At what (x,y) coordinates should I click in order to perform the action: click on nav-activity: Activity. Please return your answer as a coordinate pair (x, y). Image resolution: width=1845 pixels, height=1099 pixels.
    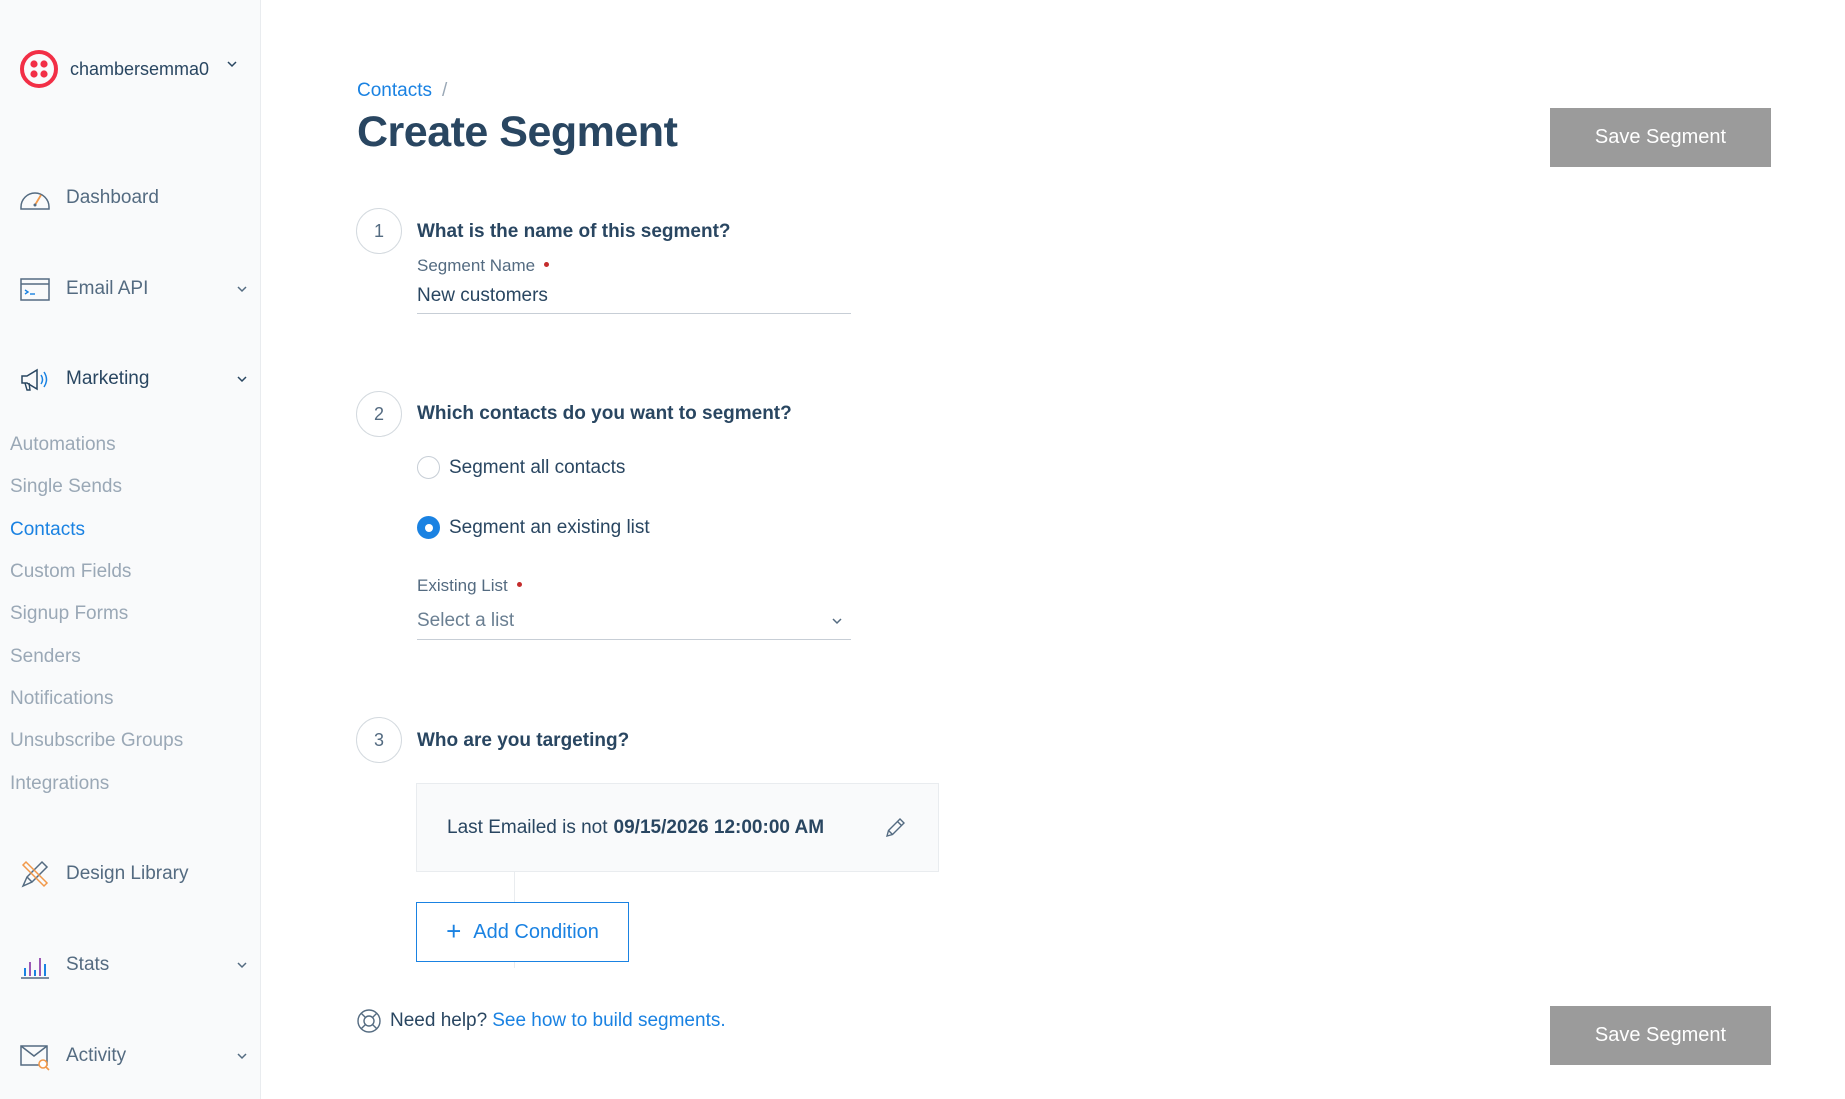
    Looking at the image, I should click on (133, 1056).